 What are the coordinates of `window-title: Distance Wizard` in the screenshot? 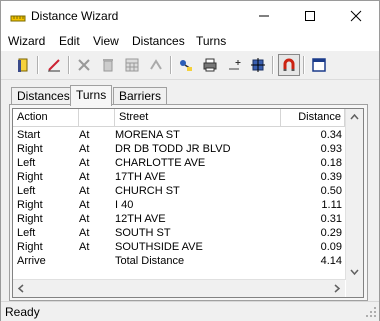 It's located at (75, 16).